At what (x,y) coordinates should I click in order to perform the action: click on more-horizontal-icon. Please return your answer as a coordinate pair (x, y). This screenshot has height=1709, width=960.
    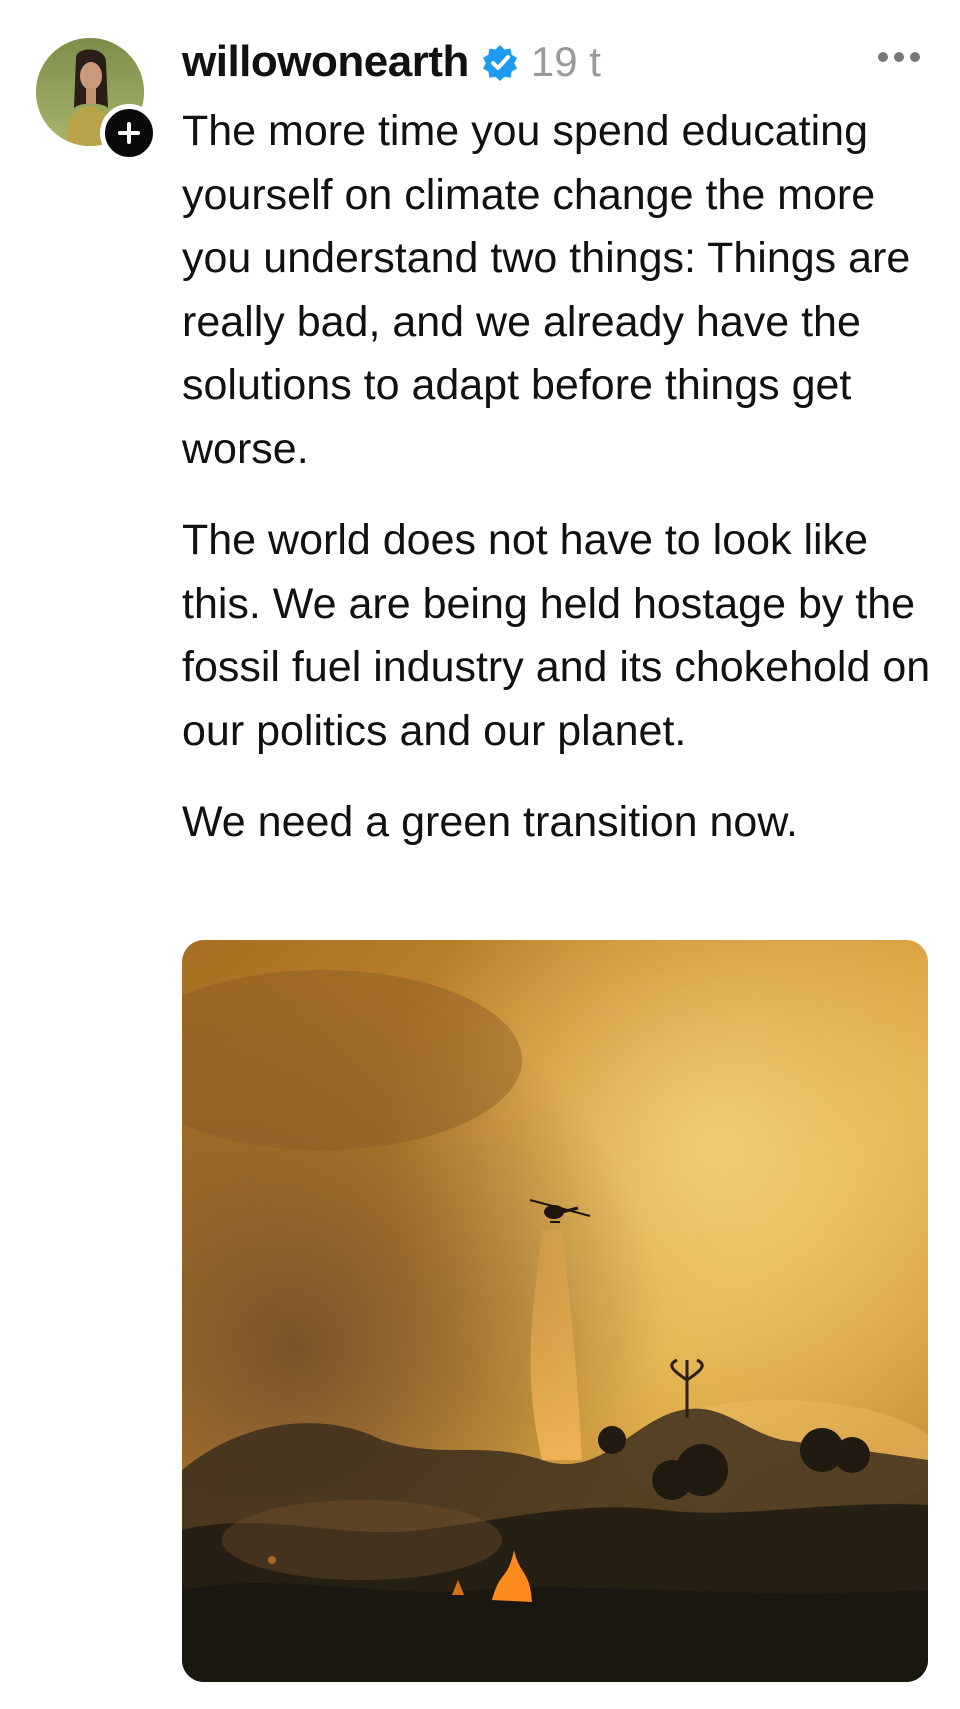
    Looking at the image, I should click on (883, 57).